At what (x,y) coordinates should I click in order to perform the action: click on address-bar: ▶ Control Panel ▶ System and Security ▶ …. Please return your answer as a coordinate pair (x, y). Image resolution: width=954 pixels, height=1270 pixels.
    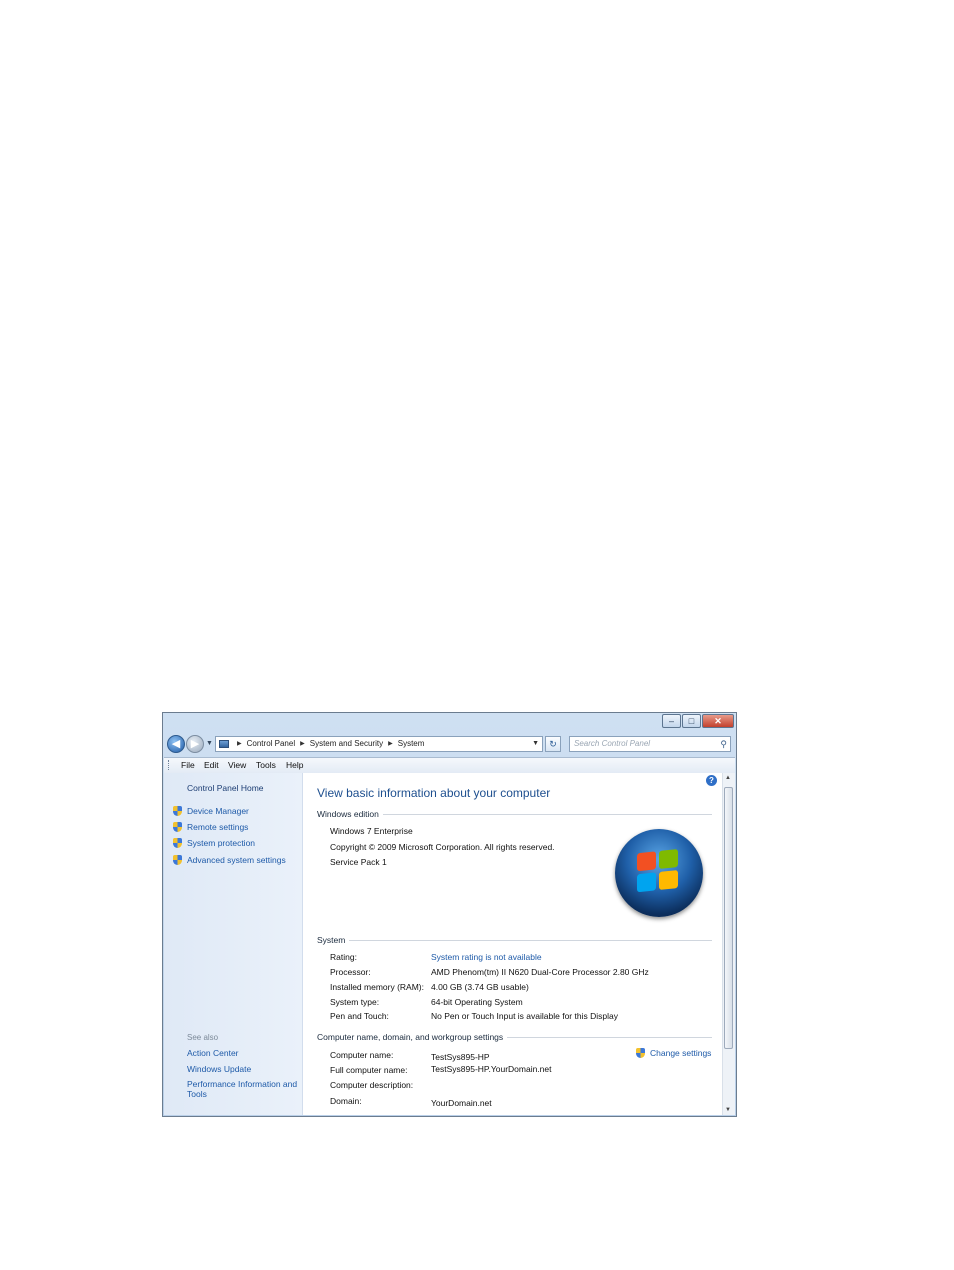
    Looking at the image, I should click on (379, 744).